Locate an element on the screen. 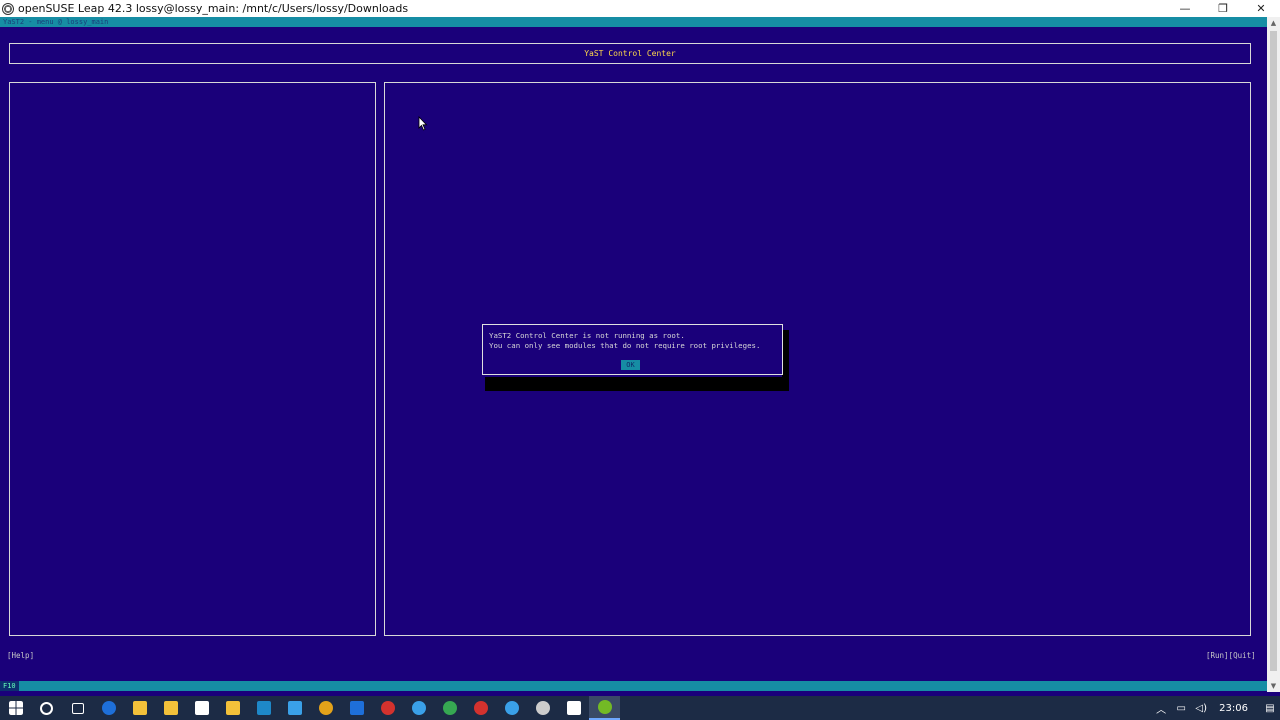 The image size is (1280, 720). calculator-icon-glyph is located at coordinates (263, 708).